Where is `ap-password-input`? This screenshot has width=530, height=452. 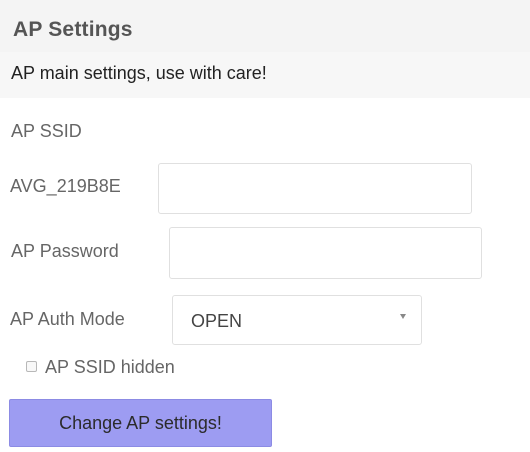
ap-password-input is located at coordinates (325, 253).